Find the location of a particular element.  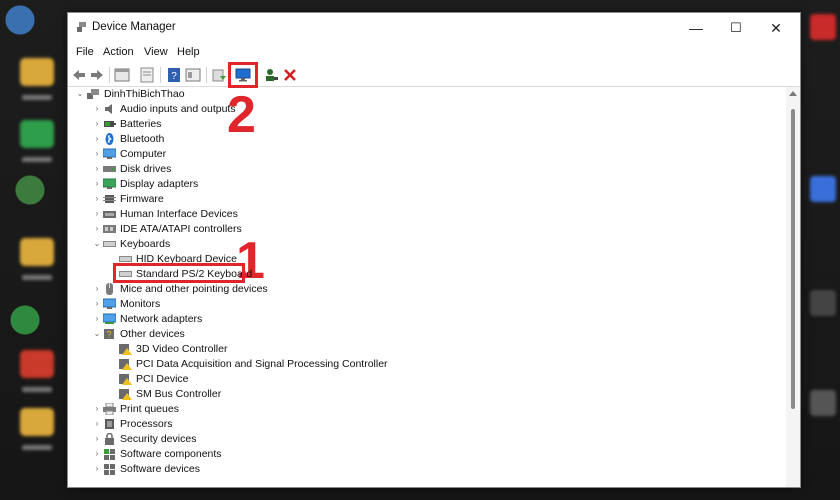

add-driver-icon is located at coordinates (271, 75).